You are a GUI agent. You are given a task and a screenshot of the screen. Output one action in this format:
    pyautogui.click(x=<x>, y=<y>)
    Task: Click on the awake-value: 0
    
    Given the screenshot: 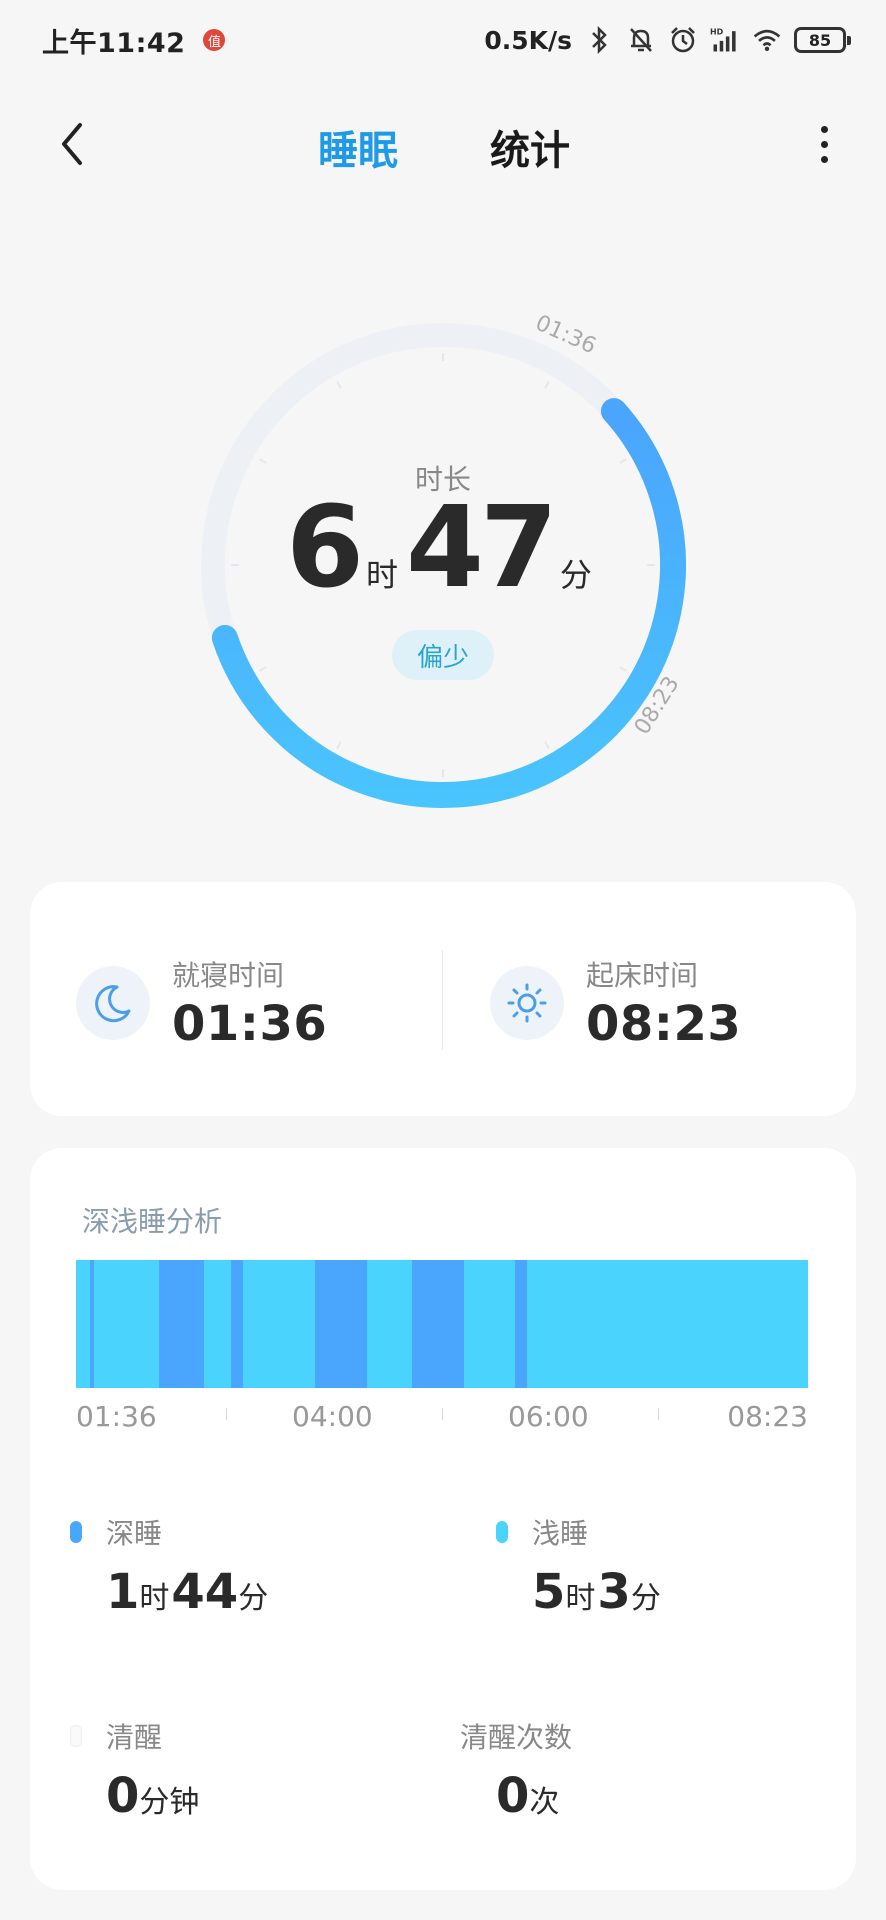 What is the action you would take?
    pyautogui.click(x=123, y=1796)
    